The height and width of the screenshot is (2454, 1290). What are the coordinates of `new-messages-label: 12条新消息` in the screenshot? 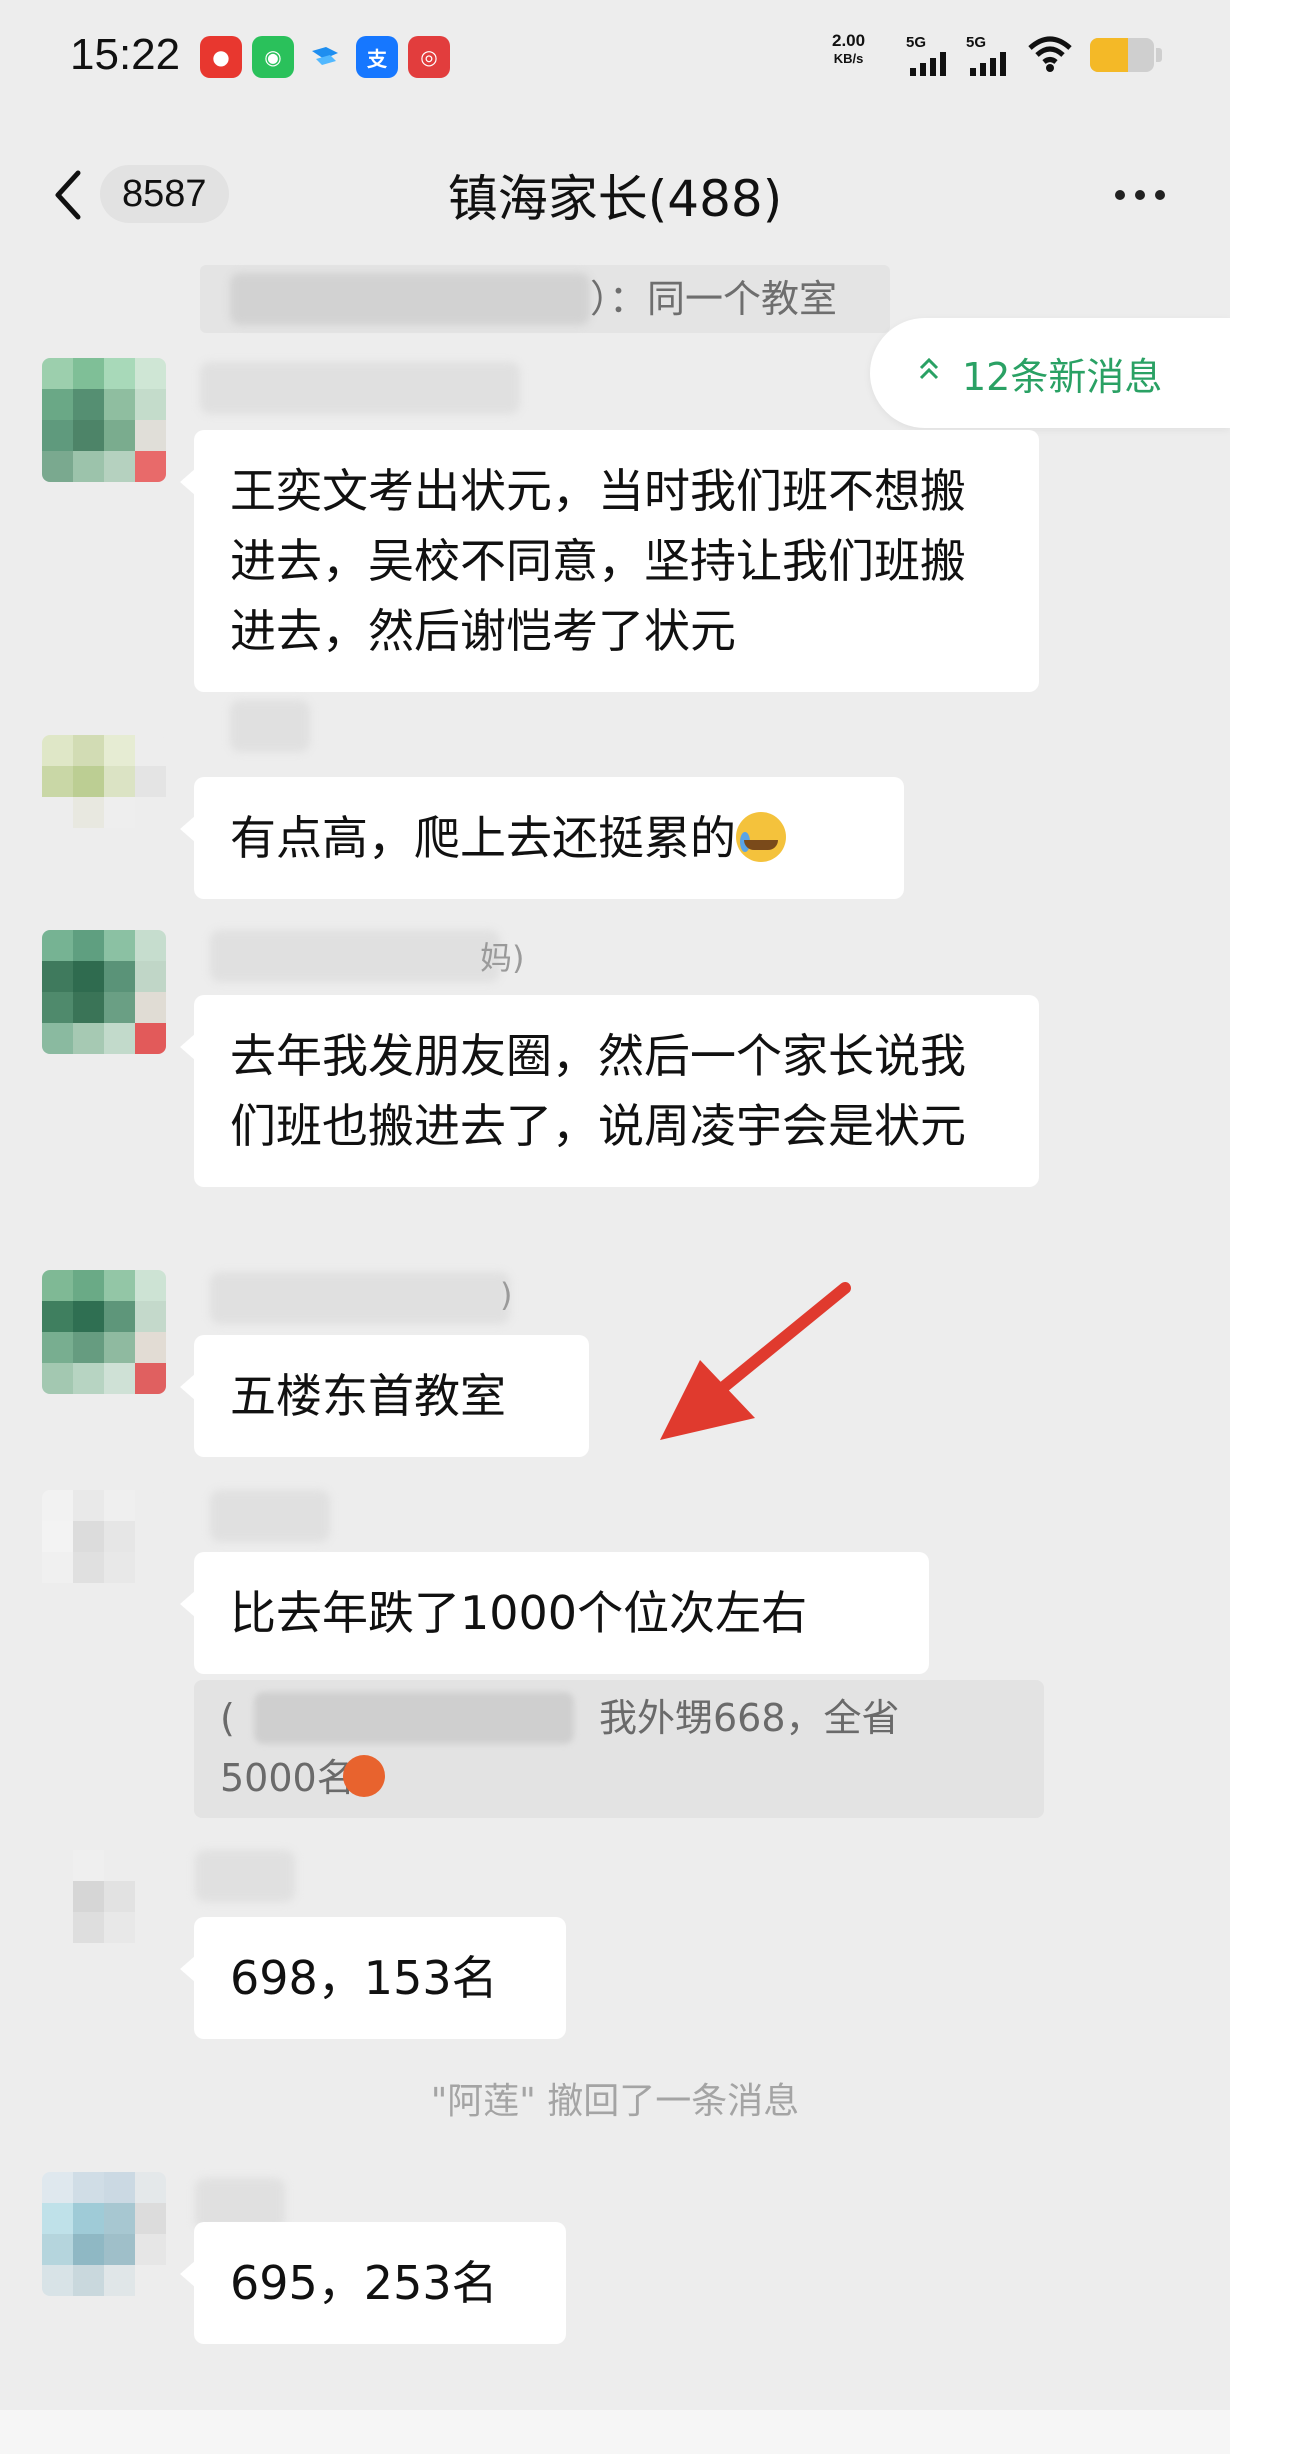 It's located at (1062, 377).